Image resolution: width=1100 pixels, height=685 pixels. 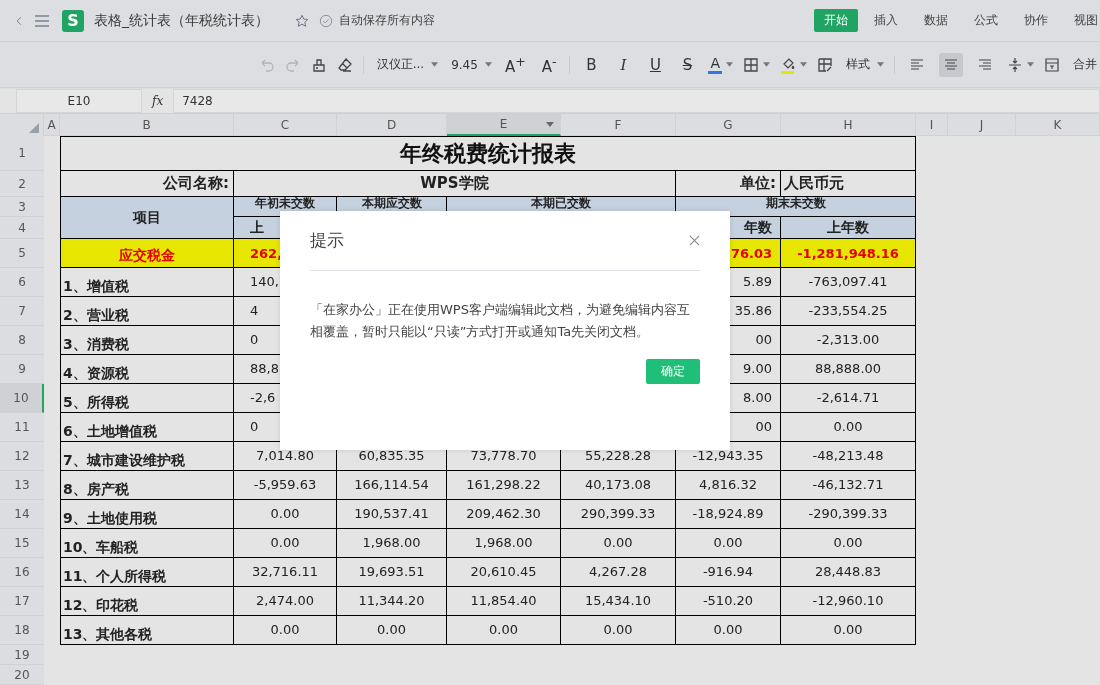 What do you see at coordinates (618, 601) in the screenshot?
I see `table-cell: 15,434.10` at bounding box center [618, 601].